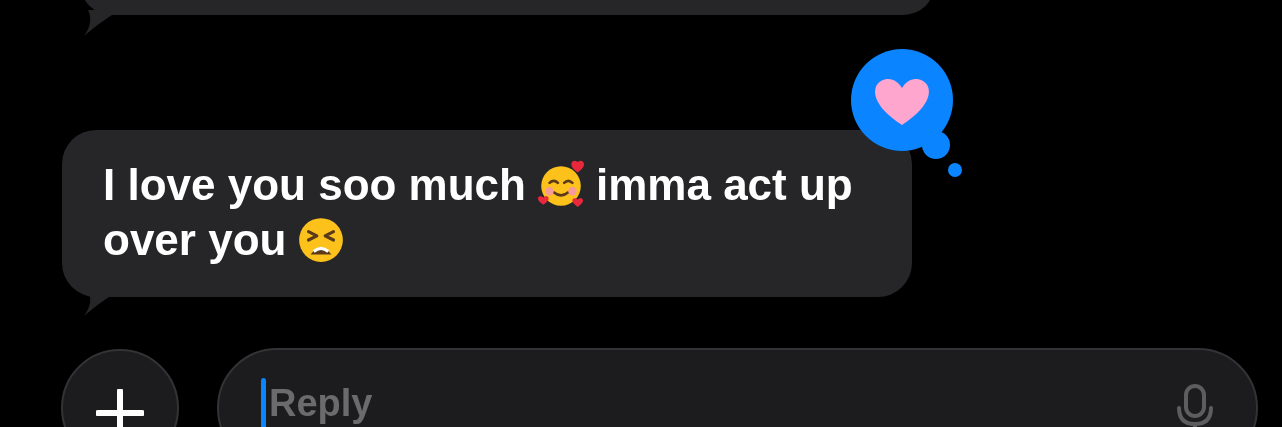 This screenshot has height=427, width=1282. Describe the element at coordinates (195, 240) in the screenshot. I see `message-text: over you` at that location.